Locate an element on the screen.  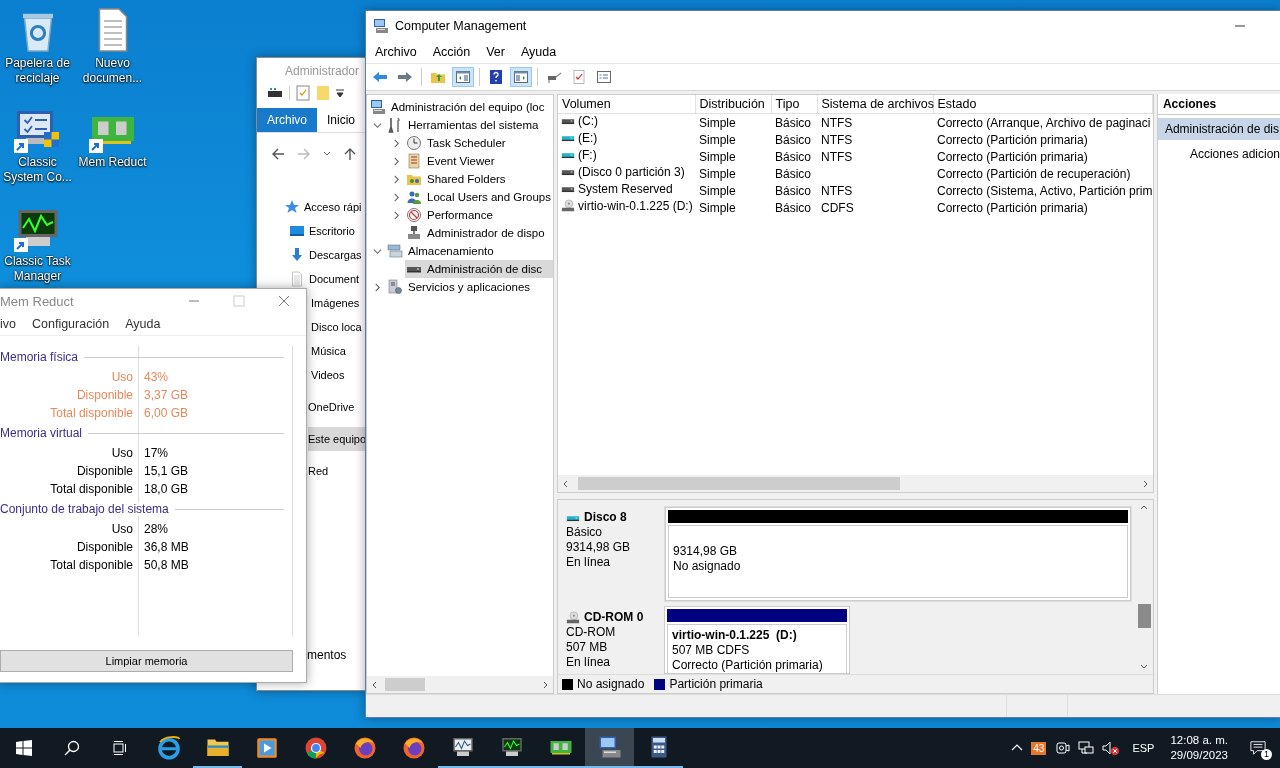
tree-item: Herramientas del sistema is located at coordinates (460, 125).